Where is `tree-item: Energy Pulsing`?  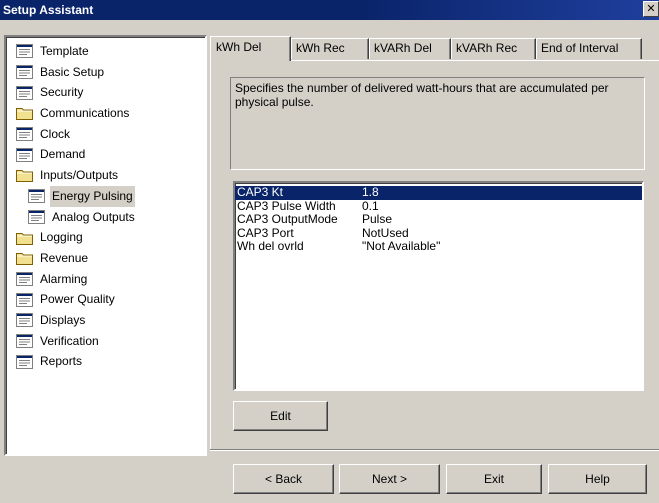
tree-item: Energy Pulsing is located at coordinates (105, 196).